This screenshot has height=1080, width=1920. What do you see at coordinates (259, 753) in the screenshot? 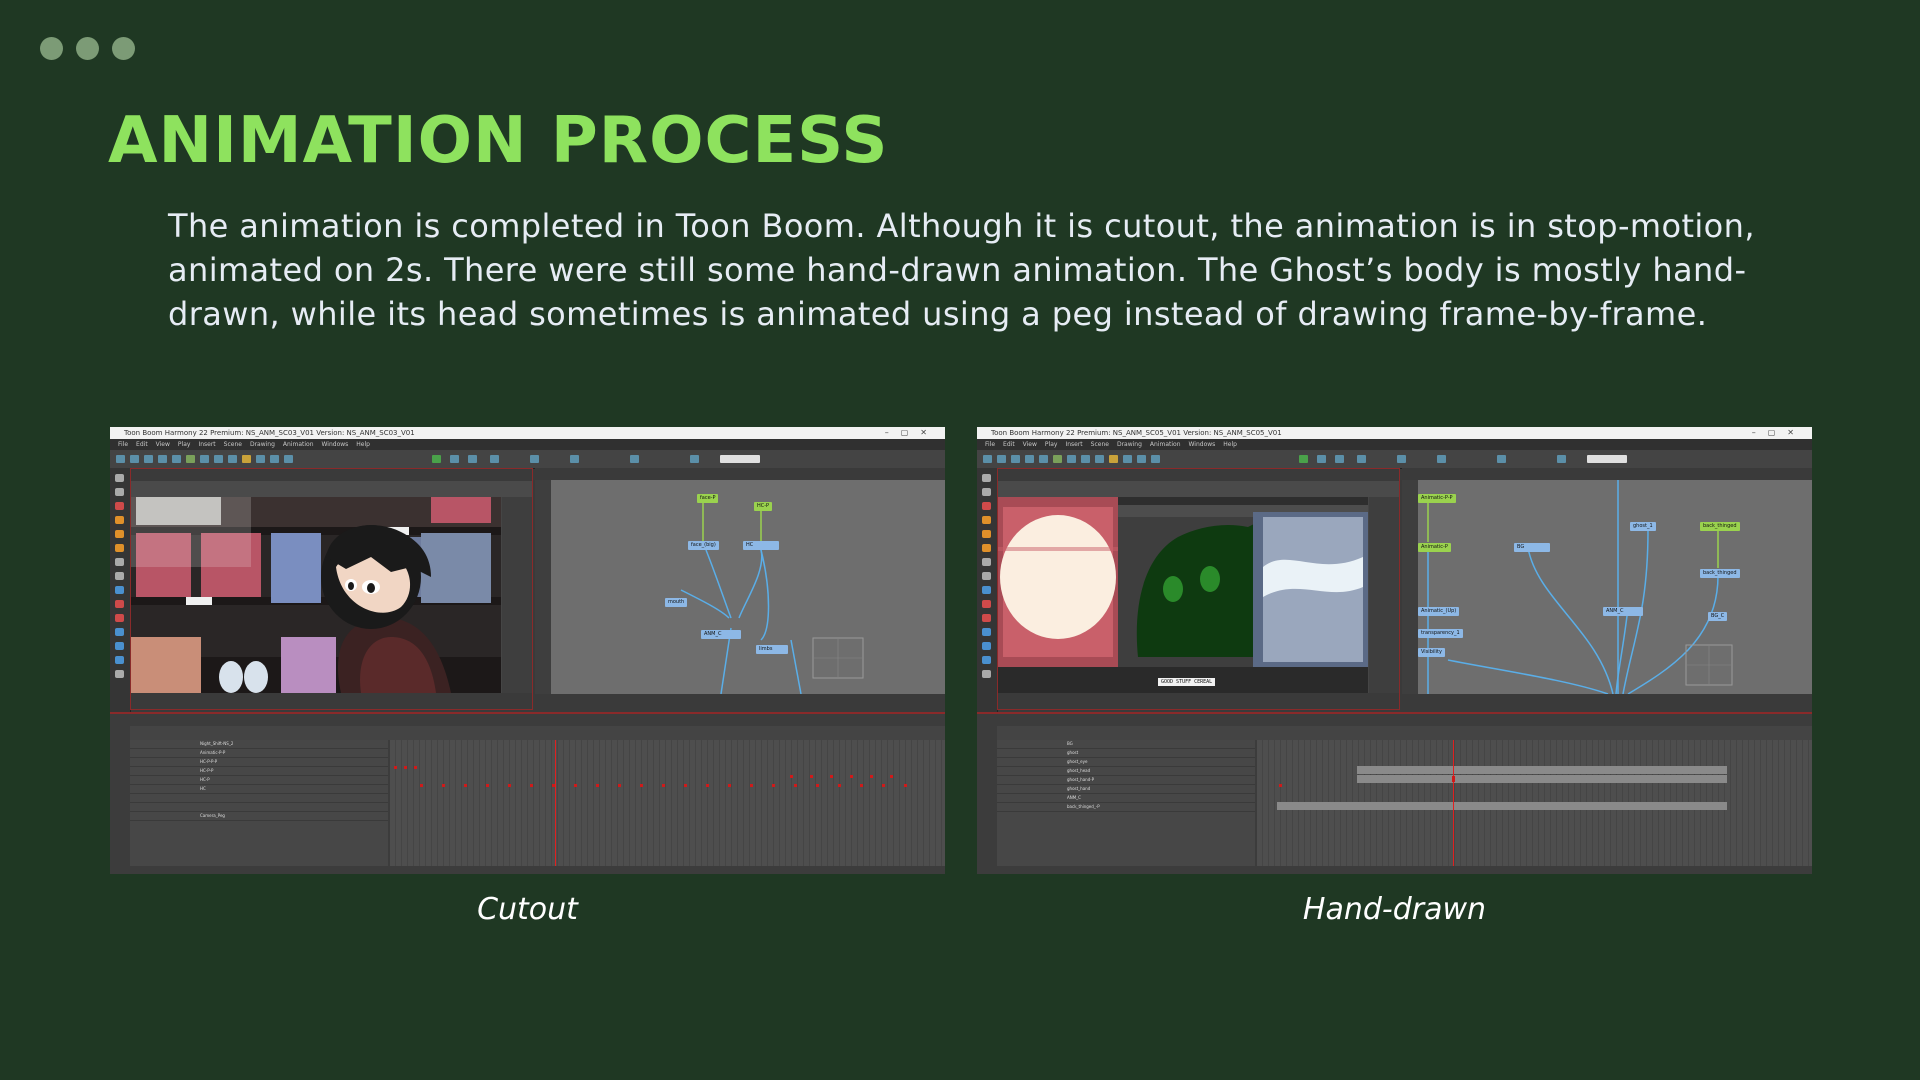
I see `layer-row: Animatic-P-P` at bounding box center [259, 753].